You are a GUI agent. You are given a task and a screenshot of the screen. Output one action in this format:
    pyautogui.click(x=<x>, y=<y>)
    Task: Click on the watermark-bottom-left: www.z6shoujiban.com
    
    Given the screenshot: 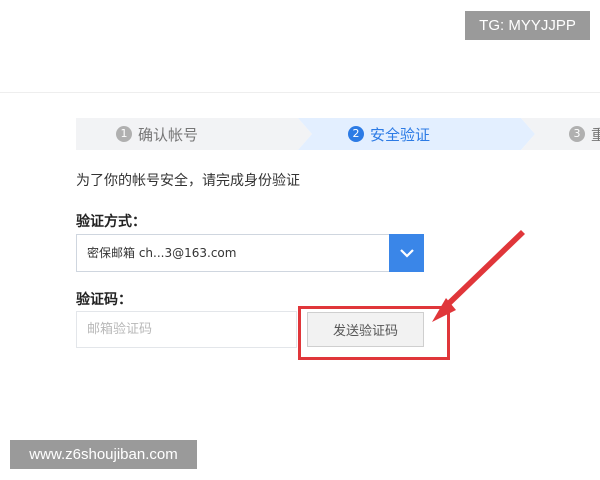 What is the action you would take?
    pyautogui.click(x=103, y=454)
    